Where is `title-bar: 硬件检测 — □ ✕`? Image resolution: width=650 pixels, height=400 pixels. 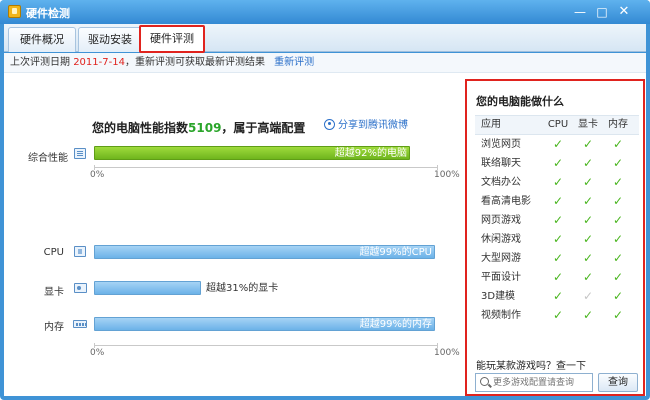 title-bar: 硬件检测 — □ ✕ is located at coordinates (325, 12).